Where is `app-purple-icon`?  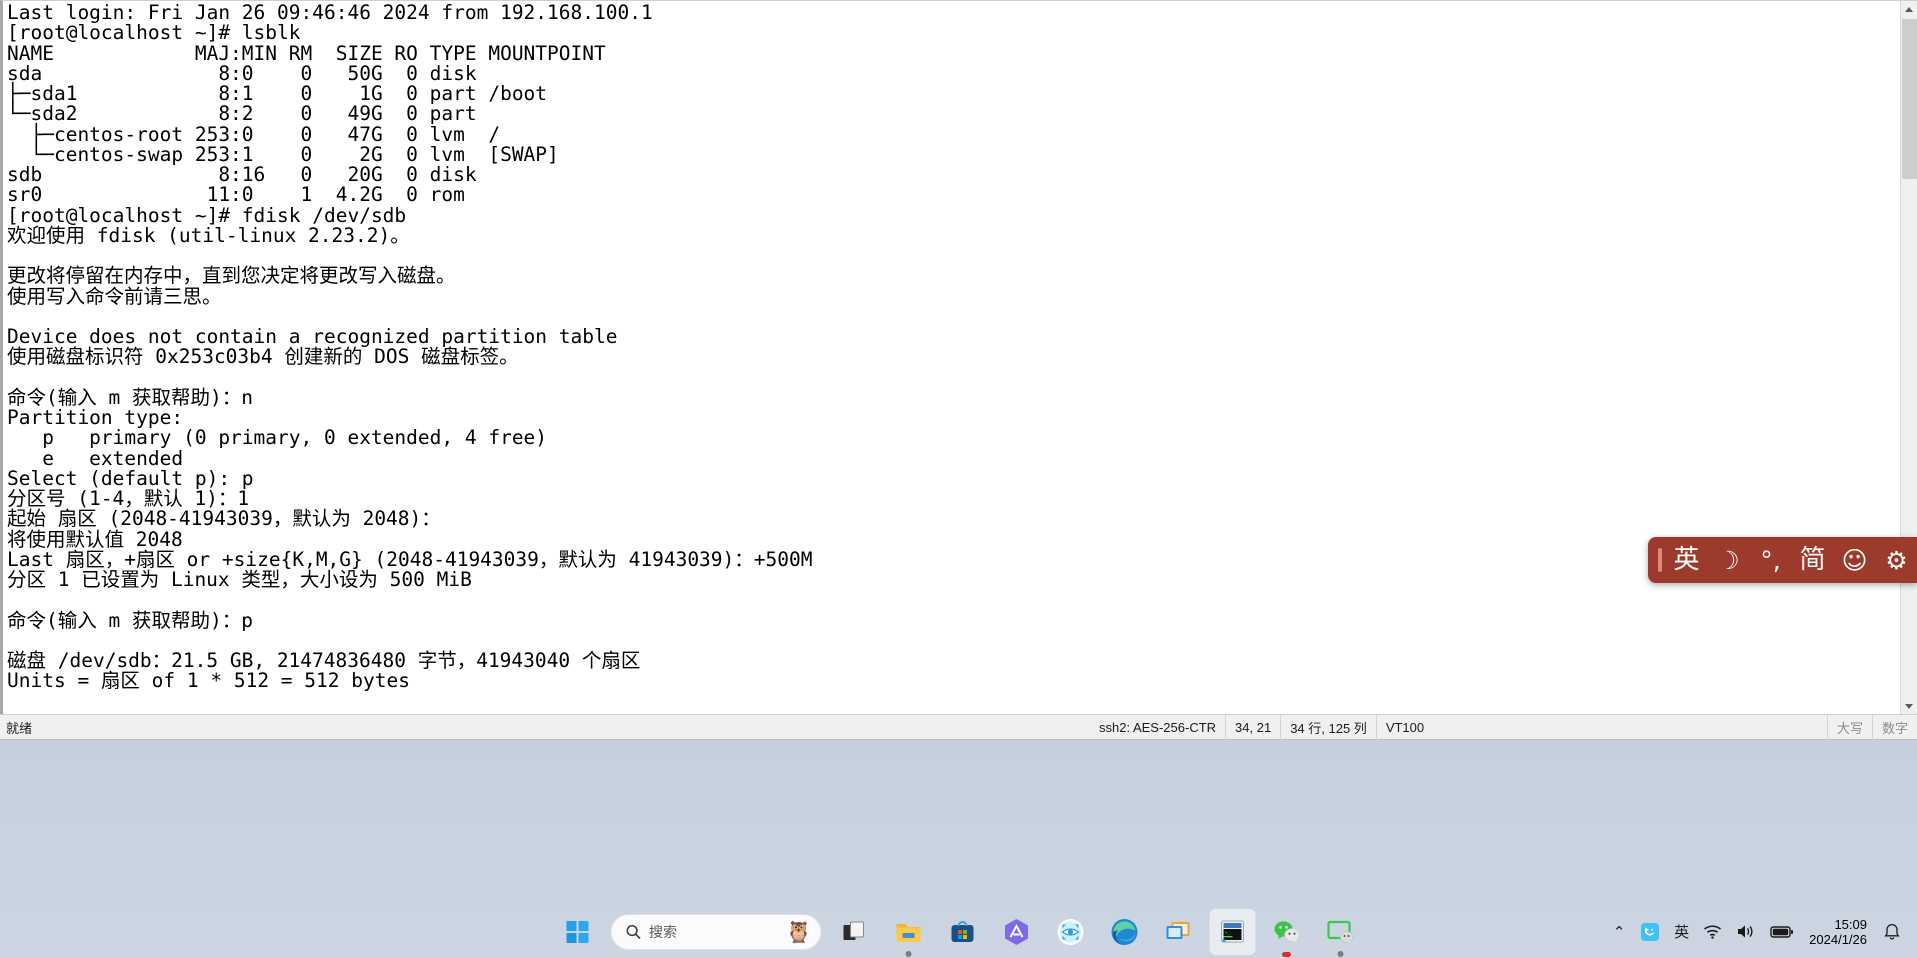 app-purple-icon is located at coordinates (1016, 932).